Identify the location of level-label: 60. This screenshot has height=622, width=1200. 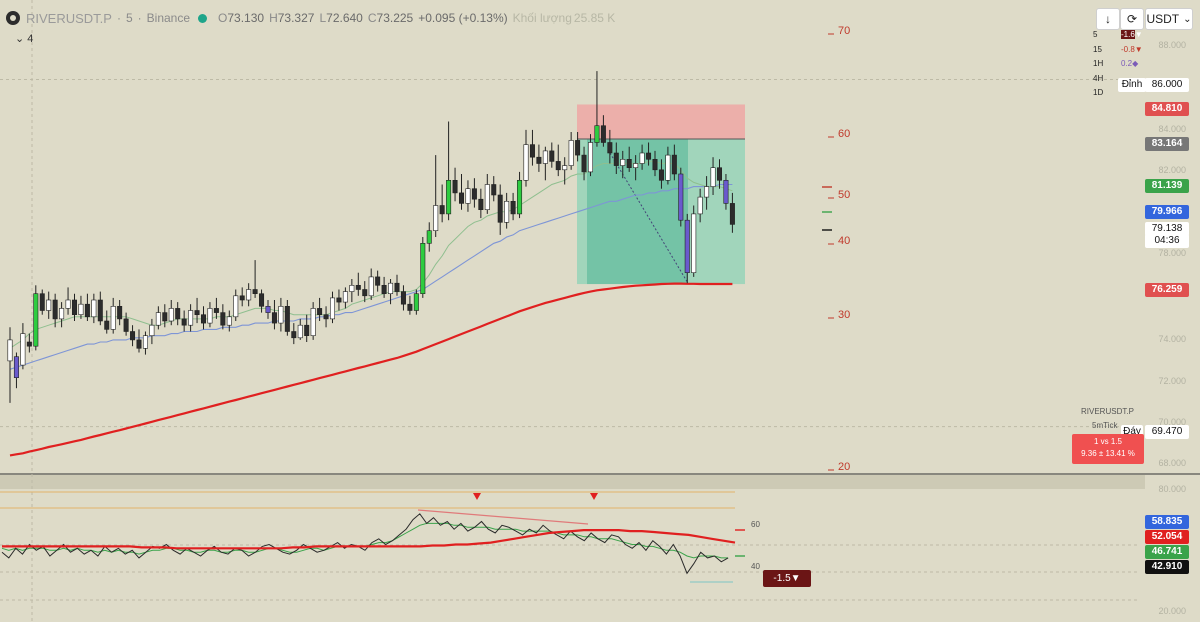
(844, 134).